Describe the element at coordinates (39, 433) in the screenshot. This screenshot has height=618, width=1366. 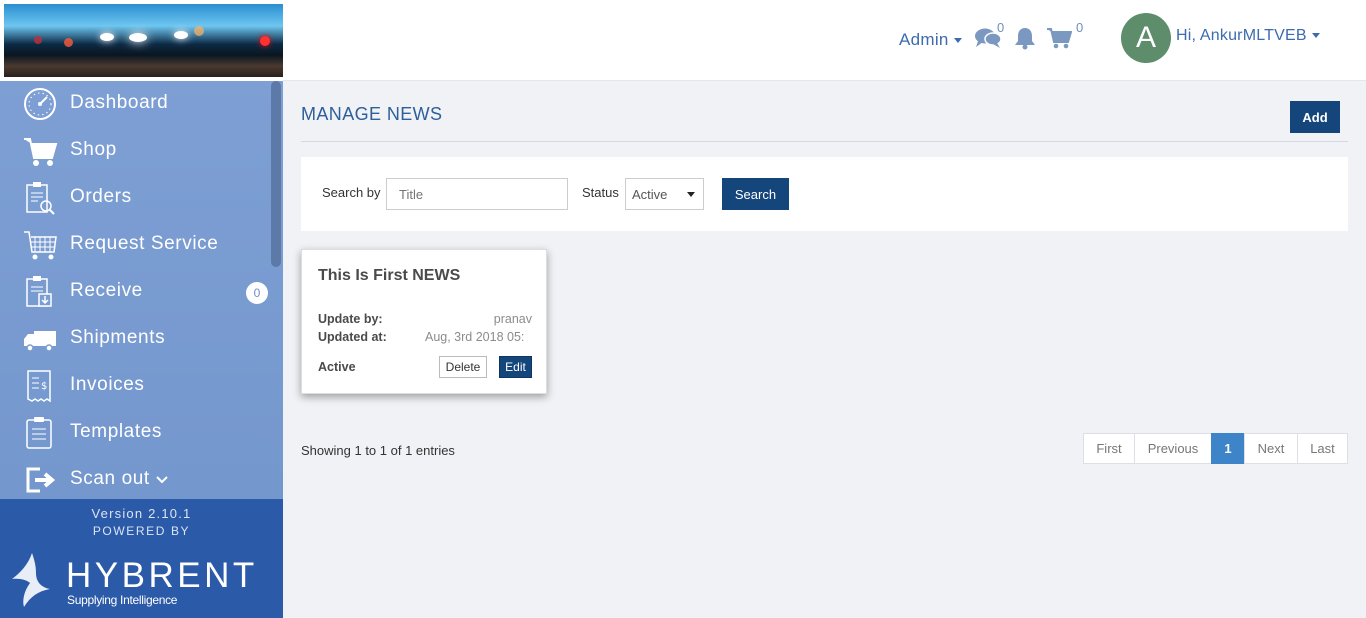
I see `templates-icon` at that location.